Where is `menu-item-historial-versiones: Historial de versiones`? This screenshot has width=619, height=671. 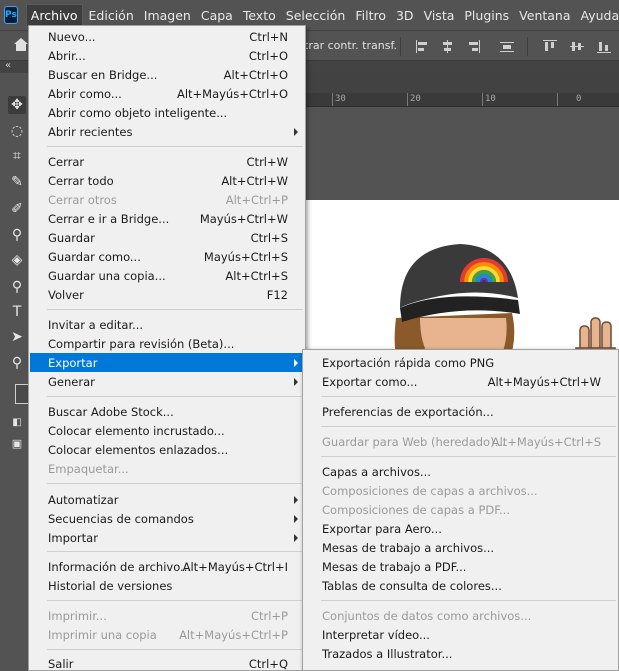 menu-item-historial-versiones: Historial de versiones is located at coordinates (167, 585).